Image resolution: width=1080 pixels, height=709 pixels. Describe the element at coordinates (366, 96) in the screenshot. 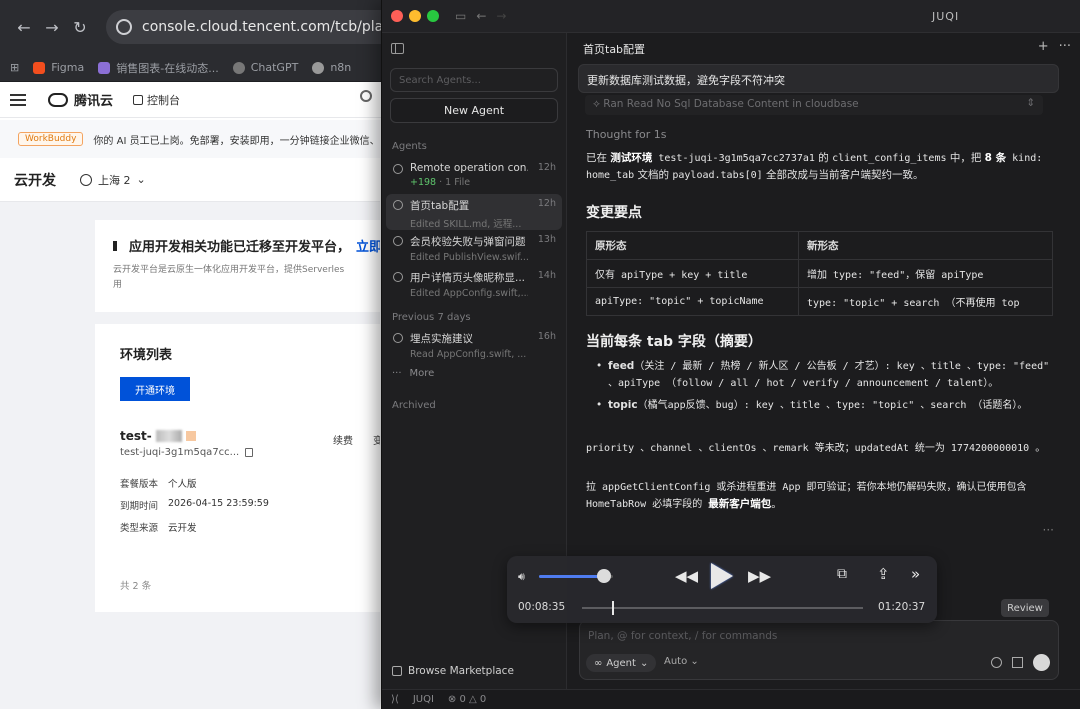

I see `search-icon` at that location.